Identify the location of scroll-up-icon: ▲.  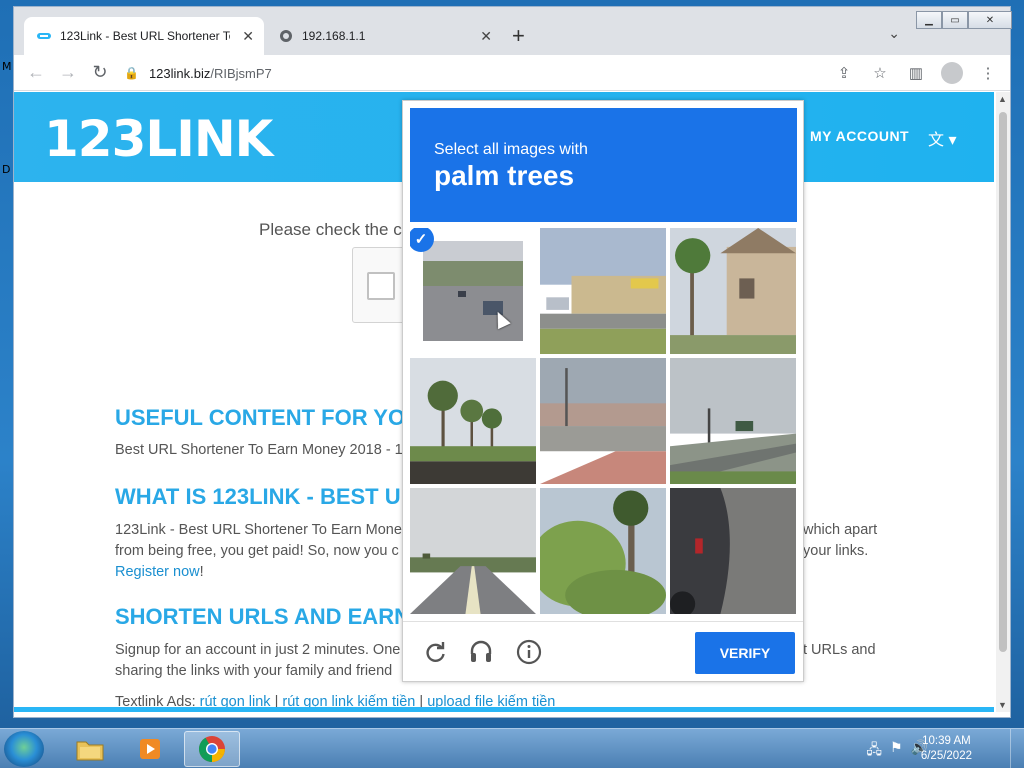
(1002, 99).